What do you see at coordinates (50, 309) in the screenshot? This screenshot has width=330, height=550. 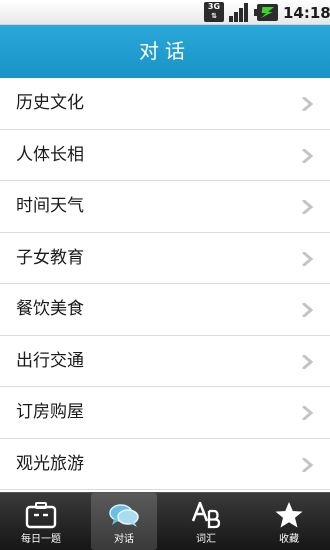 I see `list-item-label: 餐饮美食` at bounding box center [50, 309].